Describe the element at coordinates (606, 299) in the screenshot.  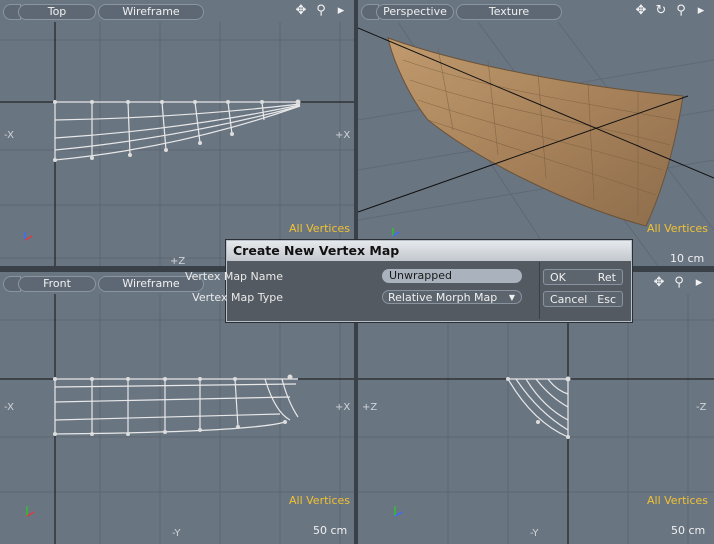
I see `cancel-shortcut: Esc` at that location.